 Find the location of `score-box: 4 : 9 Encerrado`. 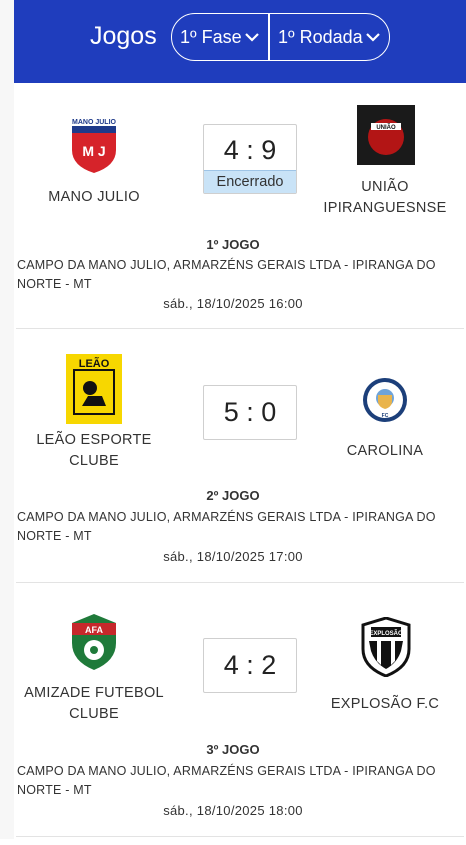

score-box: 4 : 9 Encerrado is located at coordinates (250, 159).